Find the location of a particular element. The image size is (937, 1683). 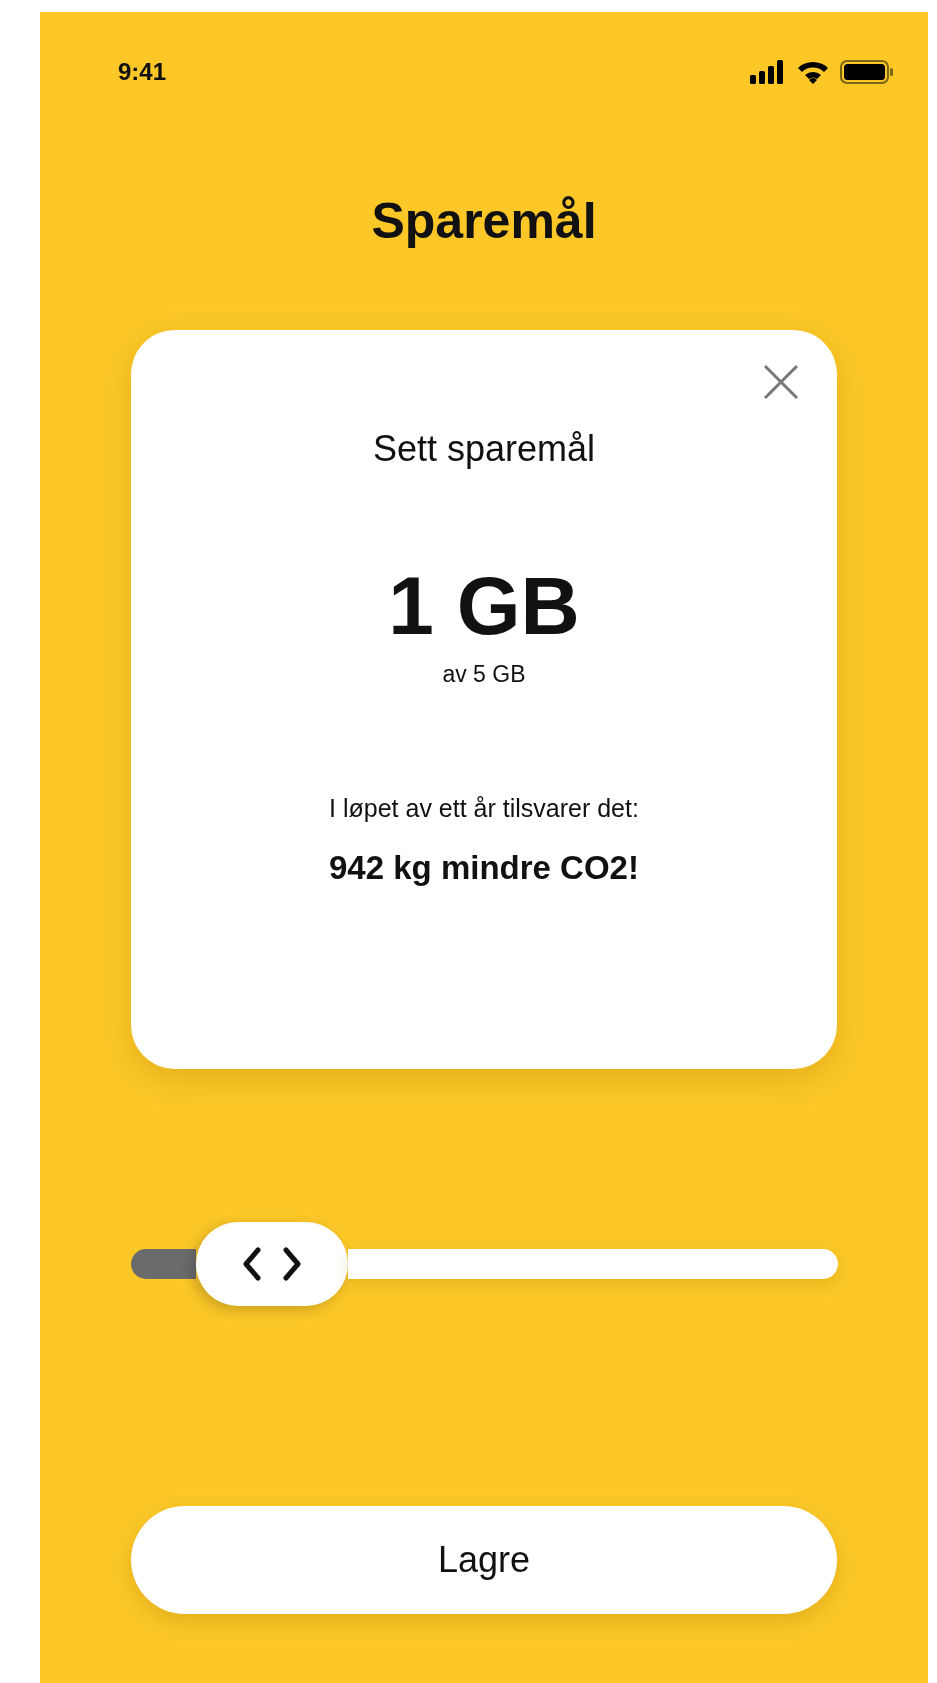

goal-amount: 1 GB is located at coordinates (484, 606).